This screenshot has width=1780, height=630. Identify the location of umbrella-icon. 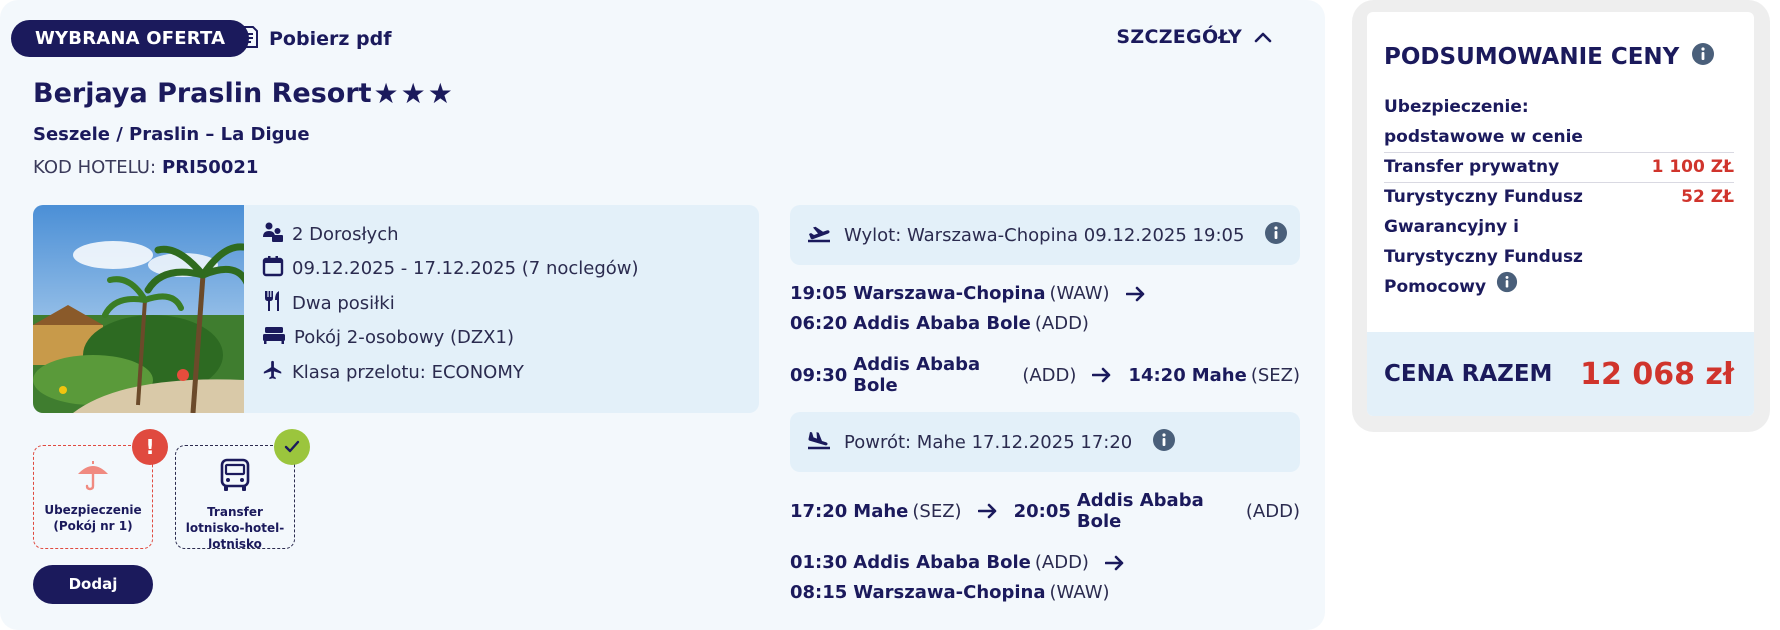
(93, 477).